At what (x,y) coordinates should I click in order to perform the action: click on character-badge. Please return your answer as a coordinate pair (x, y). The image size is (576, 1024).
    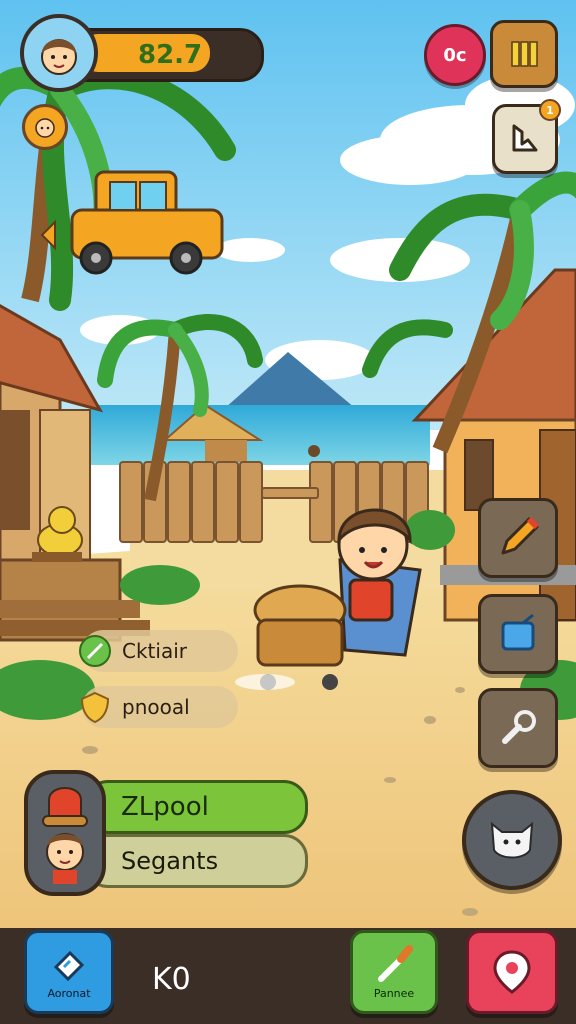
    Looking at the image, I should click on (45, 127).